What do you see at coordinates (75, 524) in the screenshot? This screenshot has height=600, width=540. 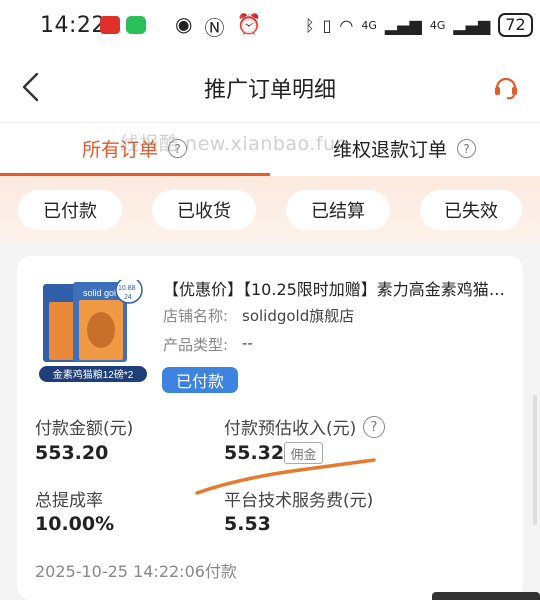 I see `rate-value: 10.00%` at bounding box center [75, 524].